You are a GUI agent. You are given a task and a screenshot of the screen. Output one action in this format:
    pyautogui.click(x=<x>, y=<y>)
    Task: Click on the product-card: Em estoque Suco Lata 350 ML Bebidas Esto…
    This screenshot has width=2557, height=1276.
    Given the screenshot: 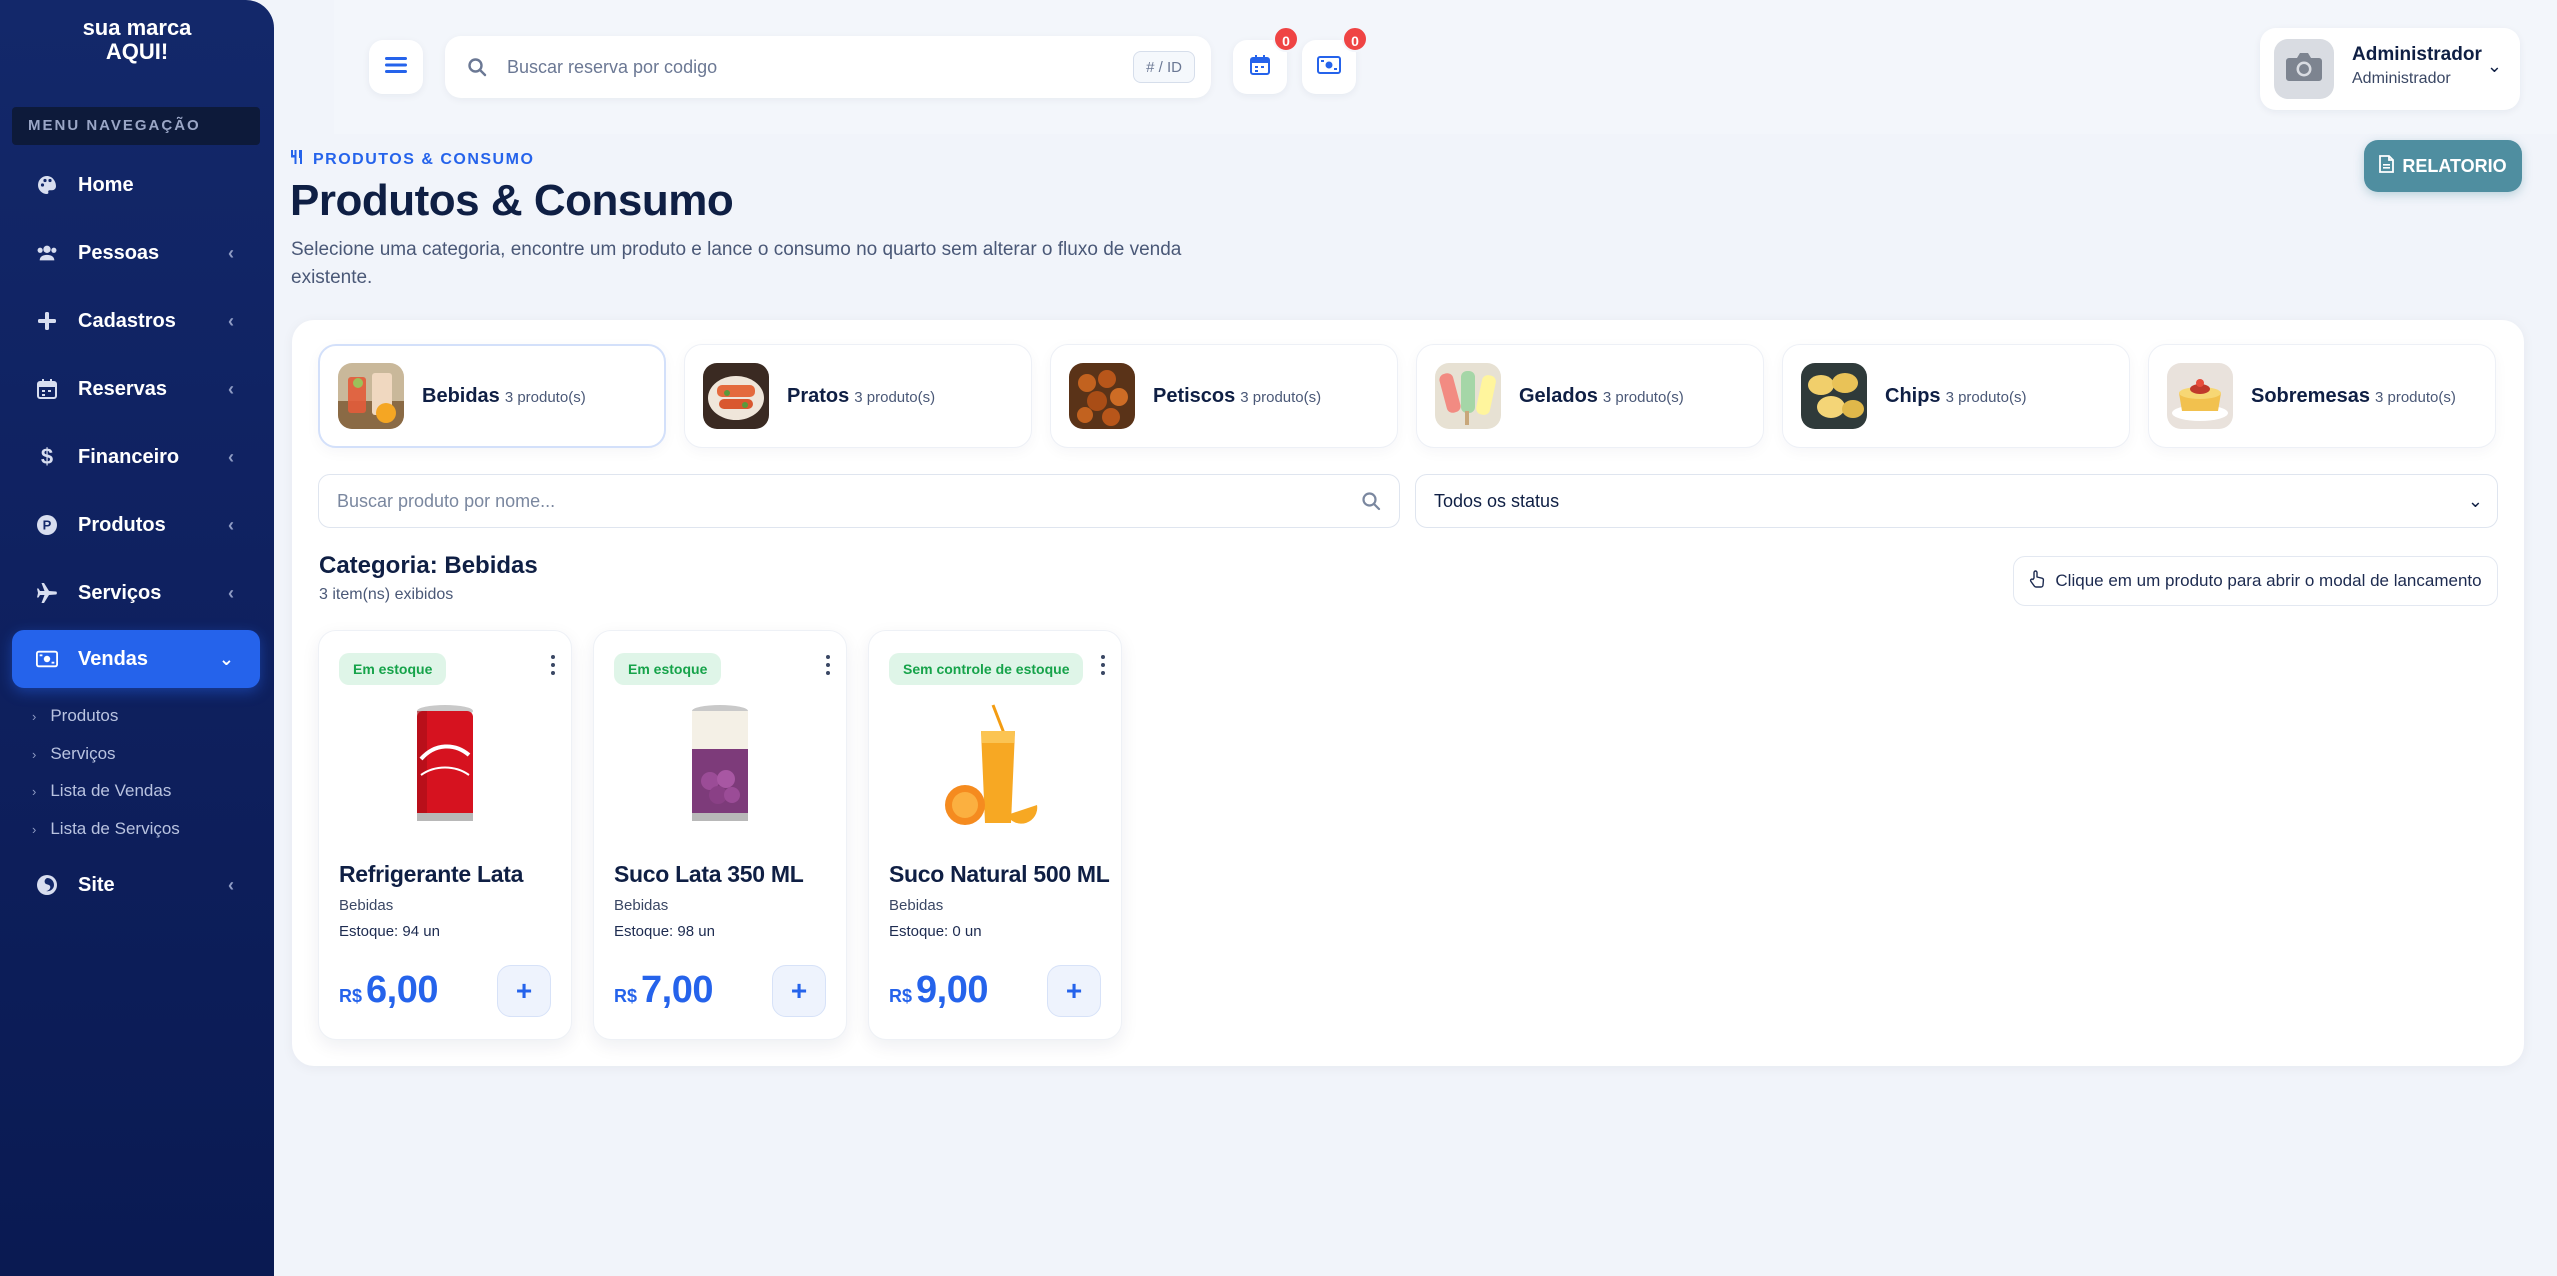 What is the action you would take?
    pyautogui.click(x=720, y=835)
    